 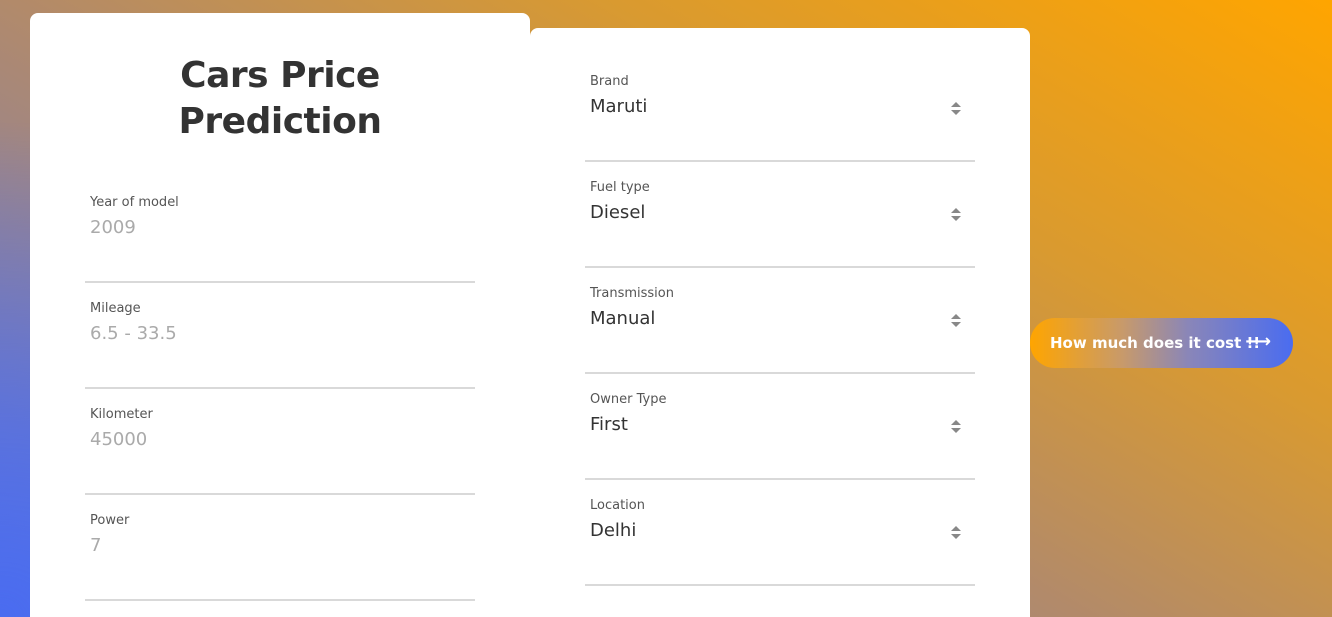 What do you see at coordinates (280, 99) in the screenshot?
I see `page-title: Cars Price Prediction` at bounding box center [280, 99].